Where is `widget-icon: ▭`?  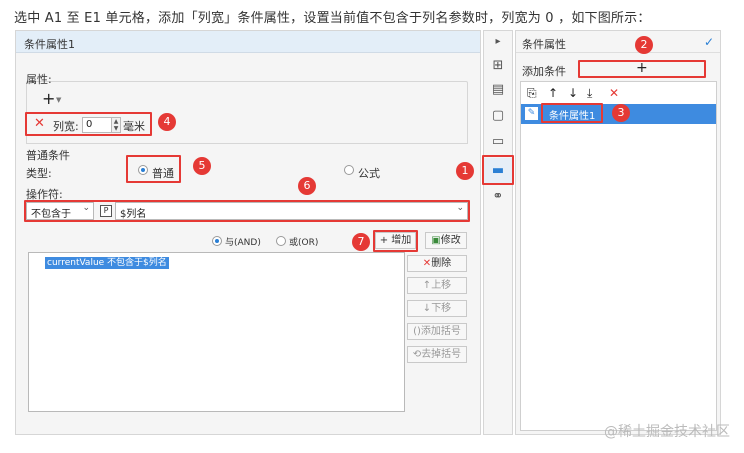
widget-icon: ▭ is located at coordinates (498, 142).